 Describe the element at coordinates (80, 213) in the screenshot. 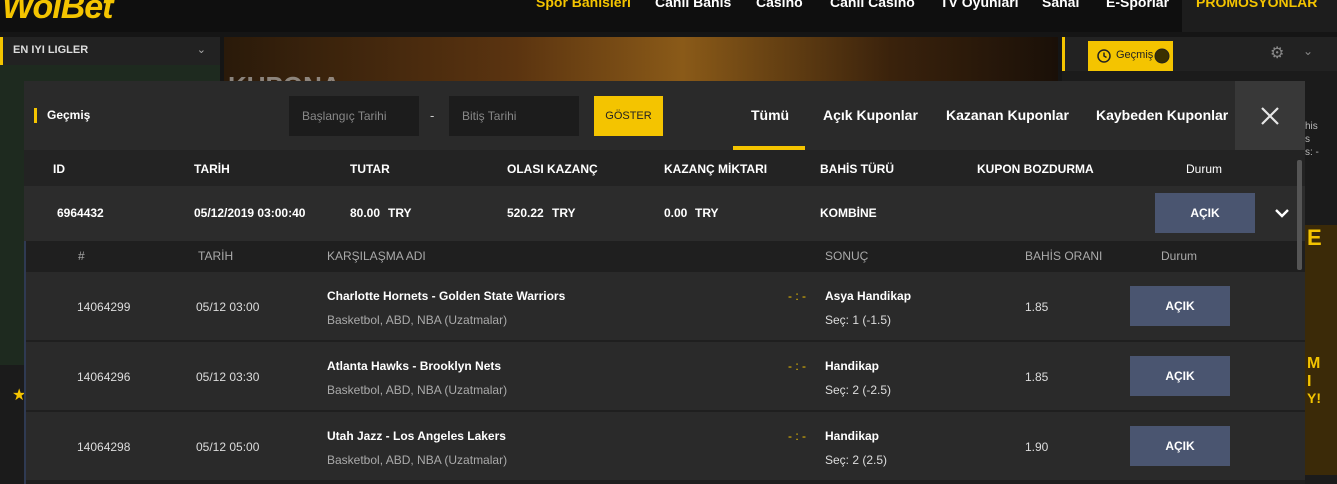

I see `coupon-id: 6964432` at that location.